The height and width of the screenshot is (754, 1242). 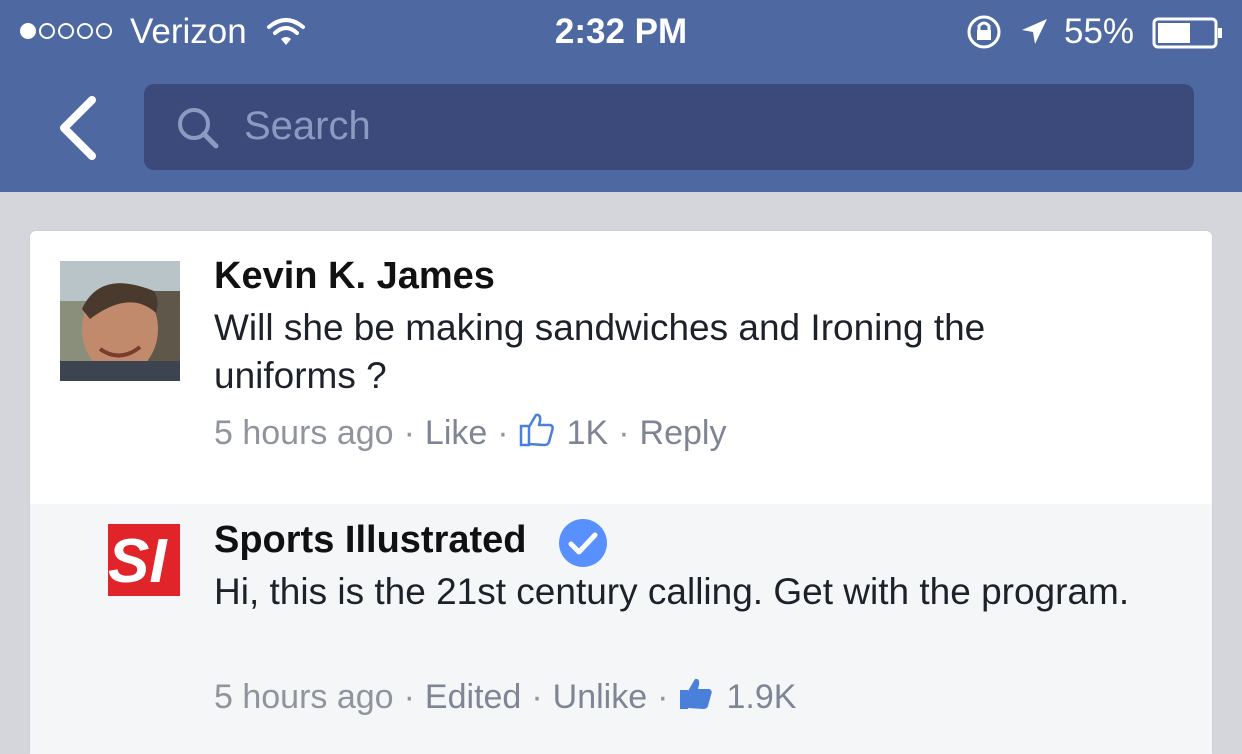 I want to click on clock: 2:32 PM, so click(x=621, y=31).